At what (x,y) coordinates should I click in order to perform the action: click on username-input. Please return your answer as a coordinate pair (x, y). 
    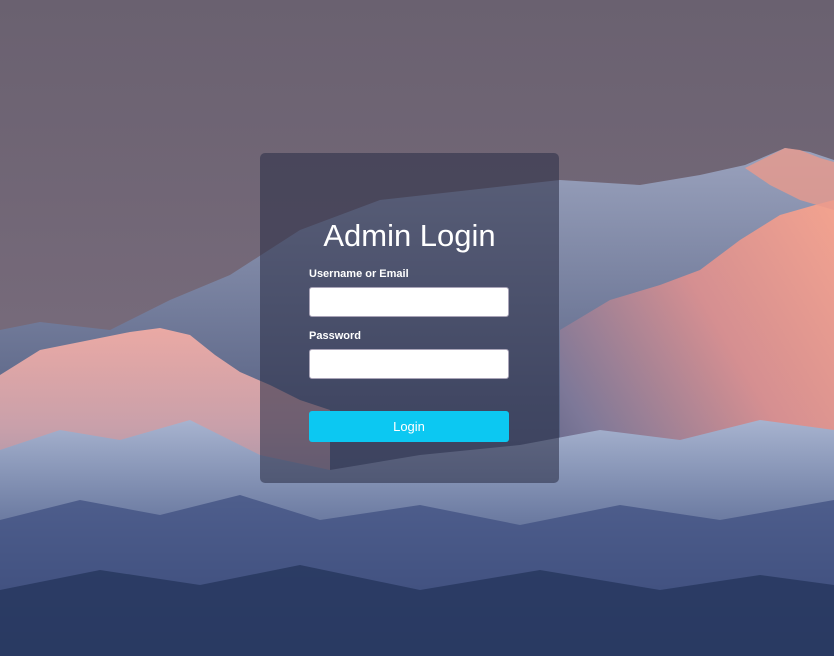
    Looking at the image, I should click on (409, 302).